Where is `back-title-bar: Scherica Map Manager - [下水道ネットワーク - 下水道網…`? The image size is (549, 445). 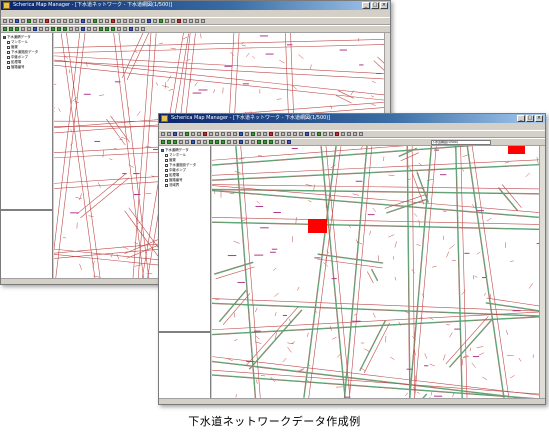
back-title-bar: Scherica Map Manager - [下水道ネットワーク - 下水道網… is located at coordinates (195, 5).